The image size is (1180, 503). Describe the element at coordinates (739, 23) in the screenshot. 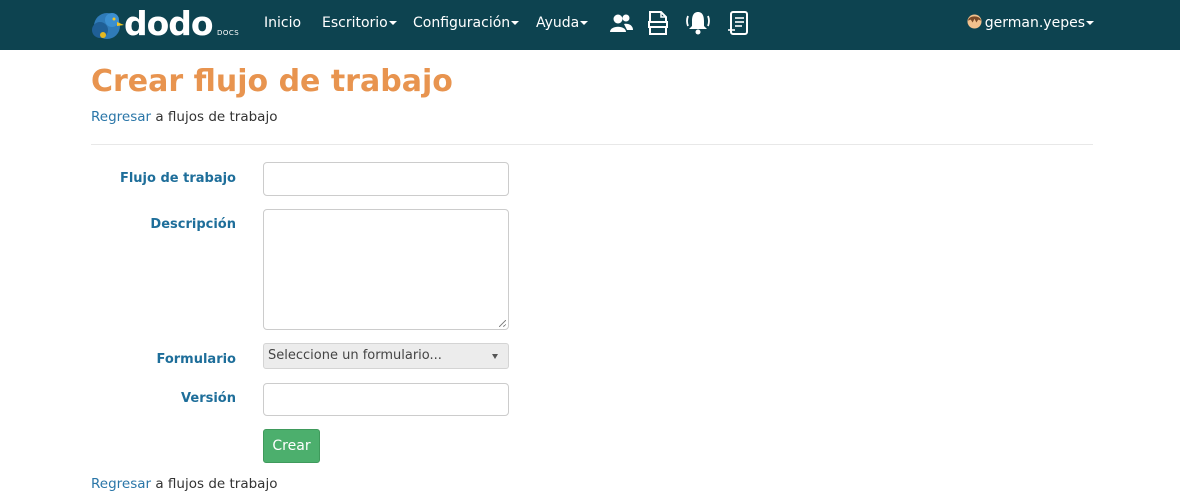

I see `document-list-icon` at that location.